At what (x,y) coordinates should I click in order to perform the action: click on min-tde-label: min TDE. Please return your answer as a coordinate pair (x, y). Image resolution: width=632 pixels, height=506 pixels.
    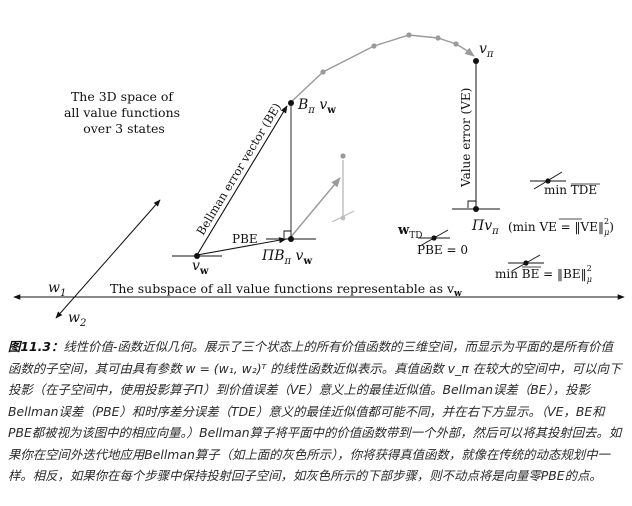
    Looking at the image, I should click on (570, 190).